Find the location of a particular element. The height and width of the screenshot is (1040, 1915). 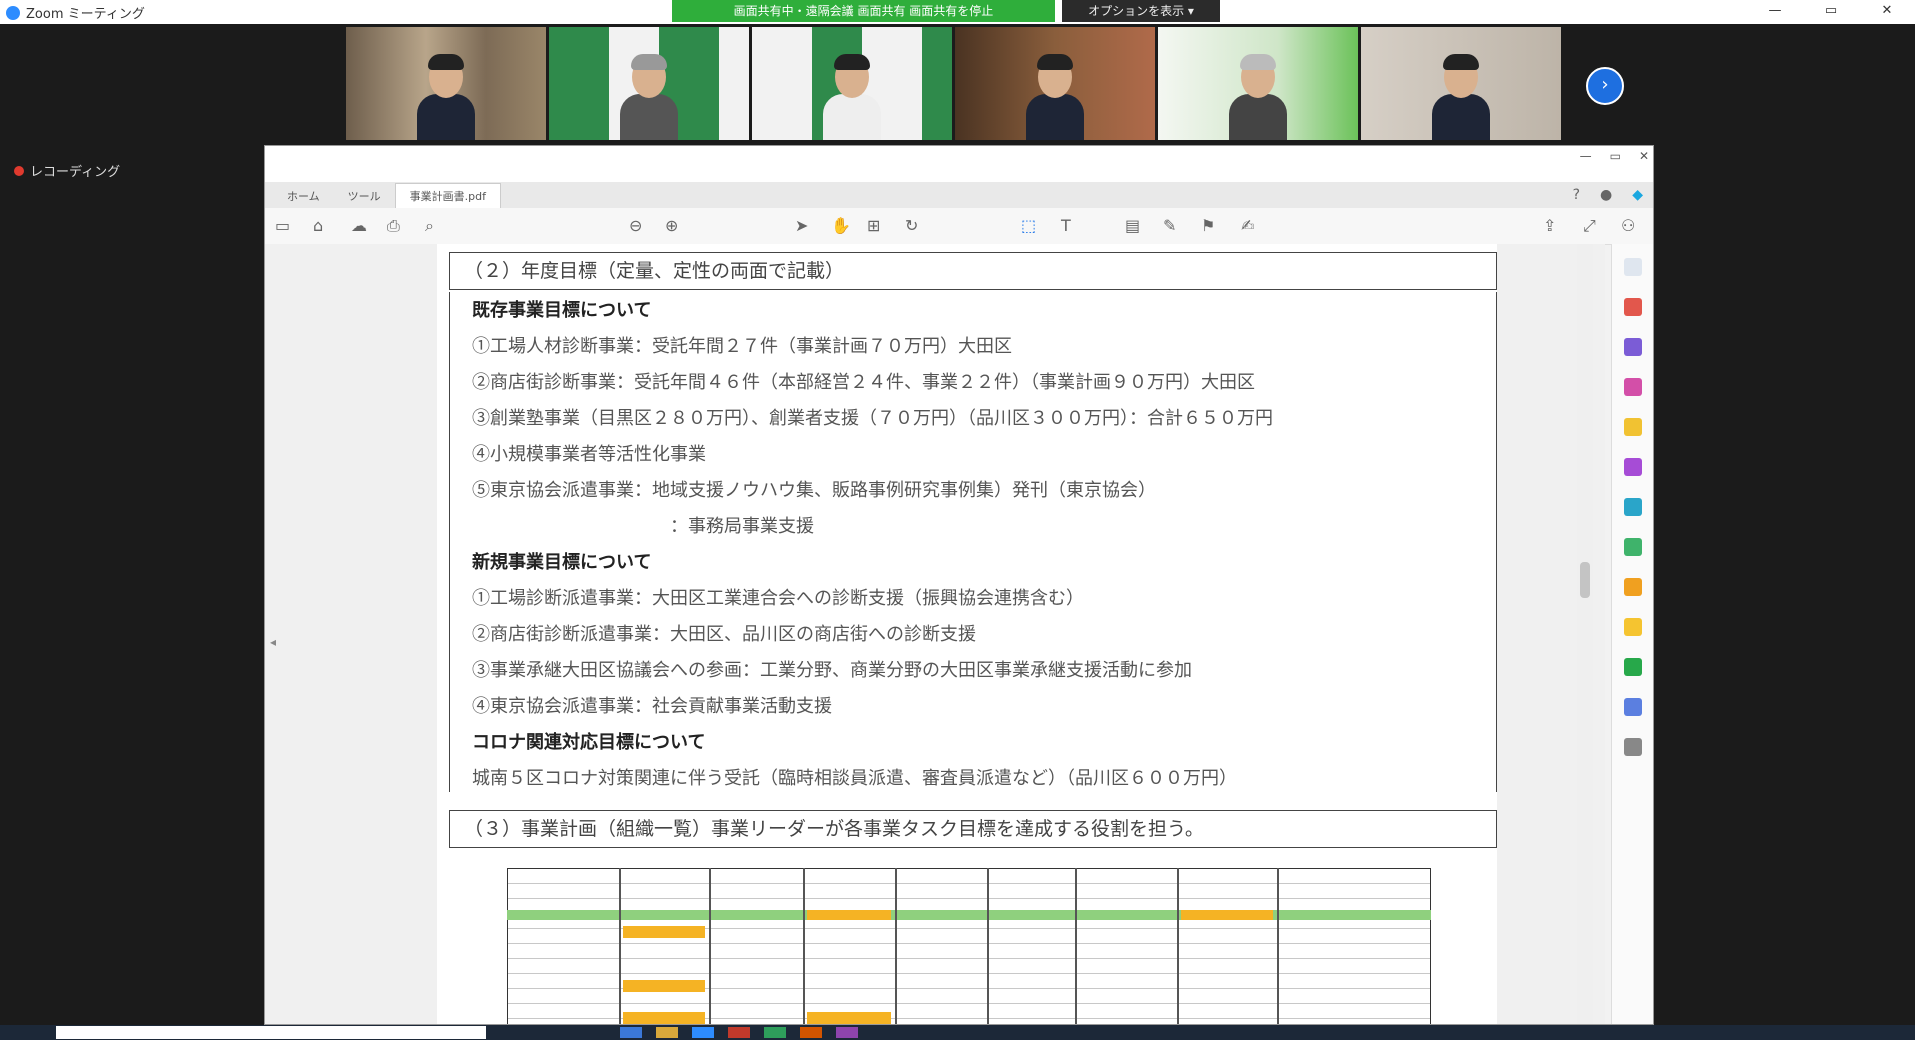

zoom-in-icon: ⊕ is located at coordinates (671, 225).